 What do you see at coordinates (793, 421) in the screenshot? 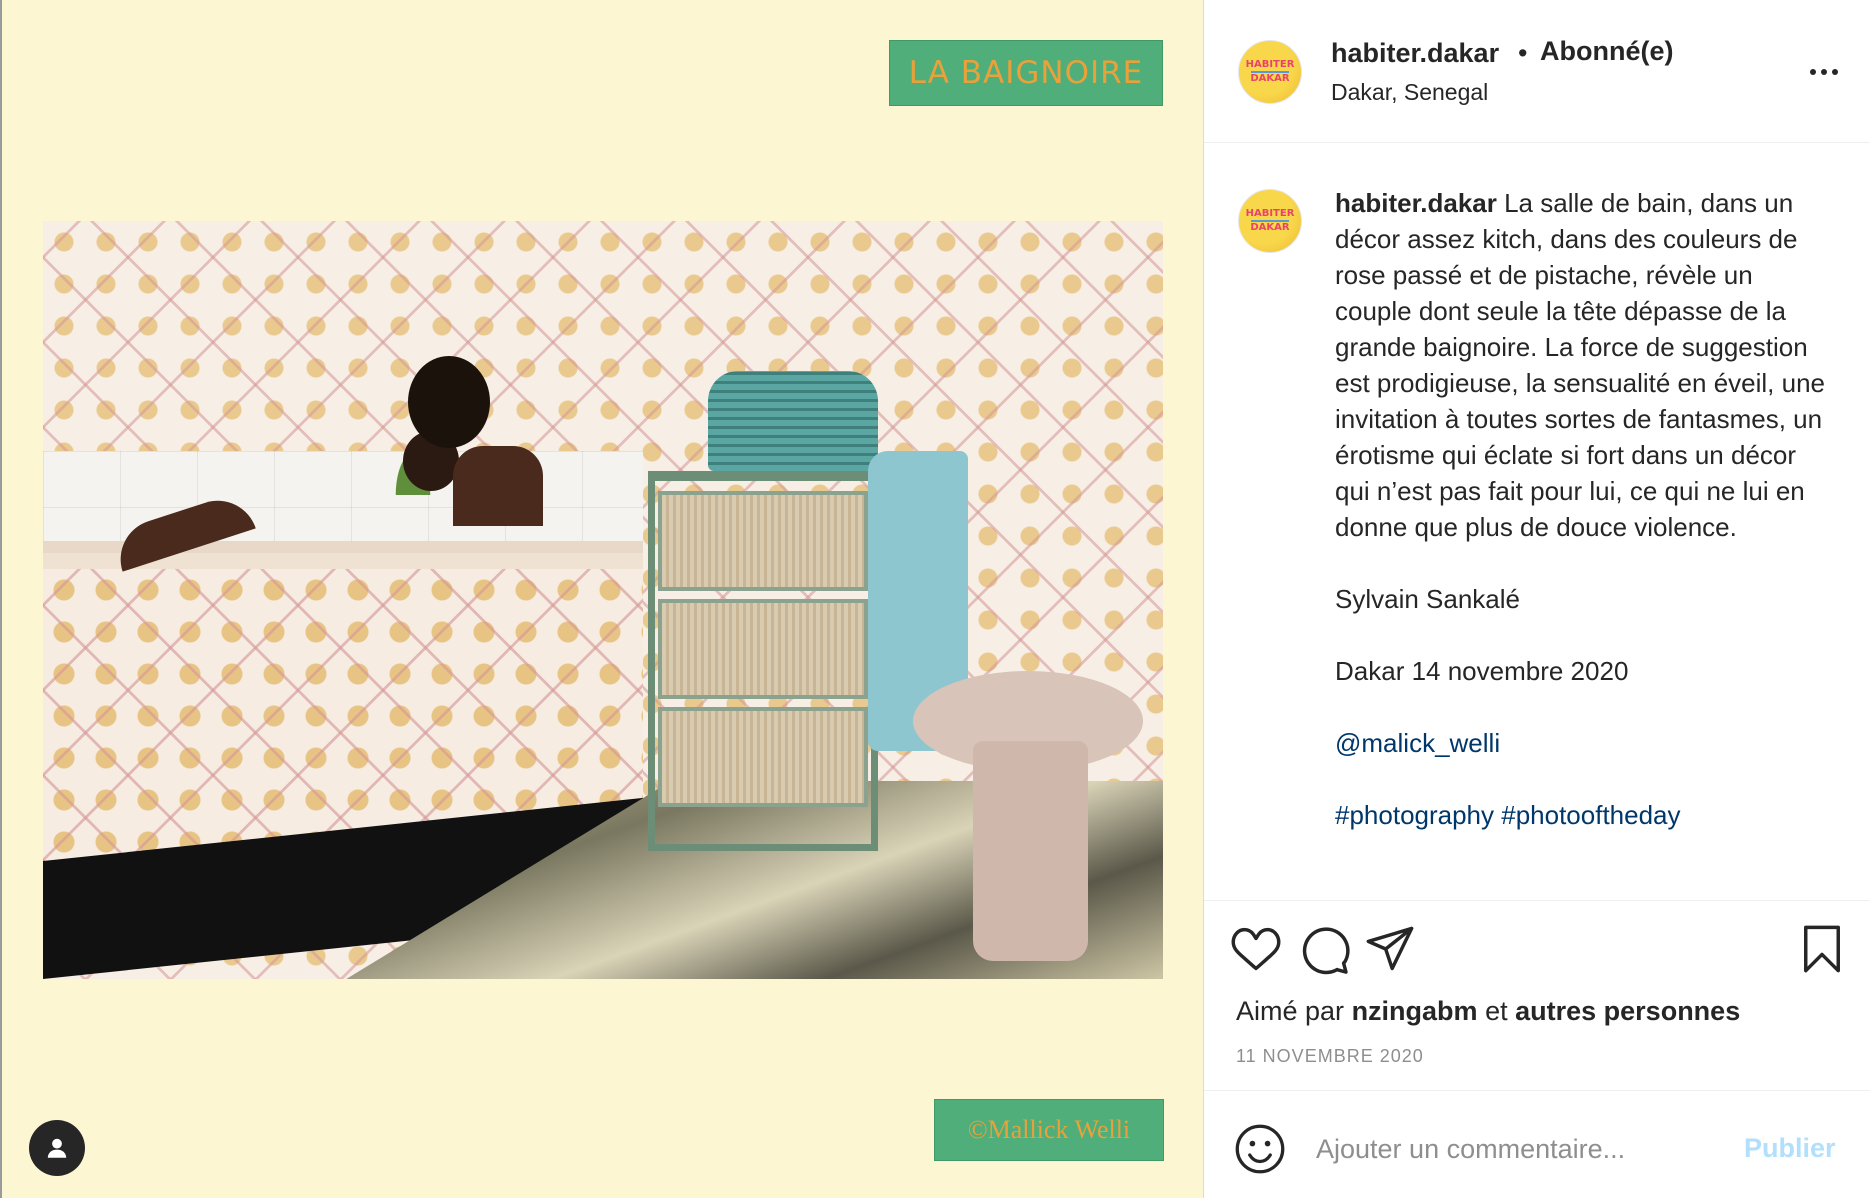
I see `woven-basket` at bounding box center [793, 421].